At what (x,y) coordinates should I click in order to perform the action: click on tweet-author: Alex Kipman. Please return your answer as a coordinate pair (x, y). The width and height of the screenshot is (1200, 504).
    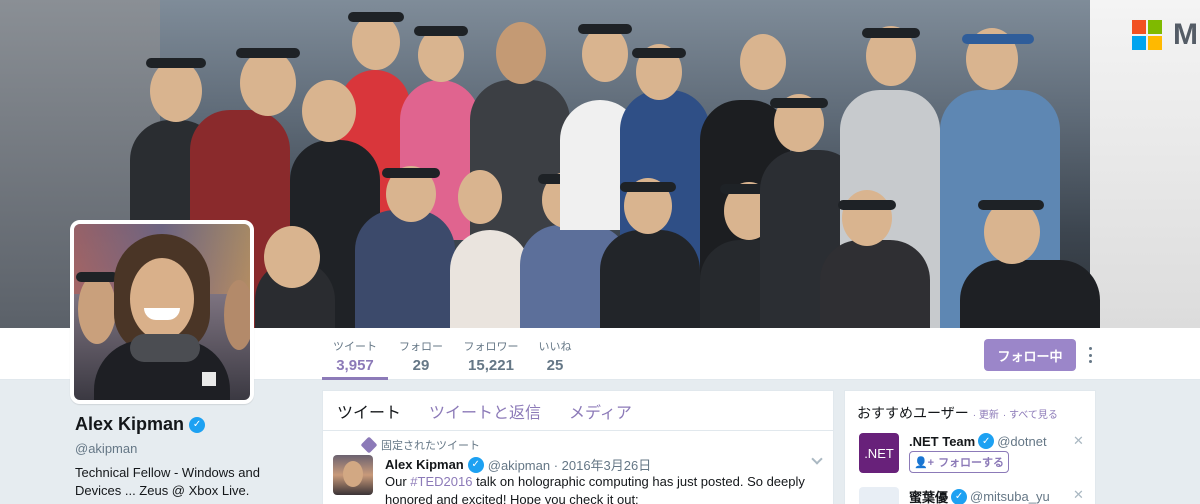
    Looking at the image, I should click on (424, 464).